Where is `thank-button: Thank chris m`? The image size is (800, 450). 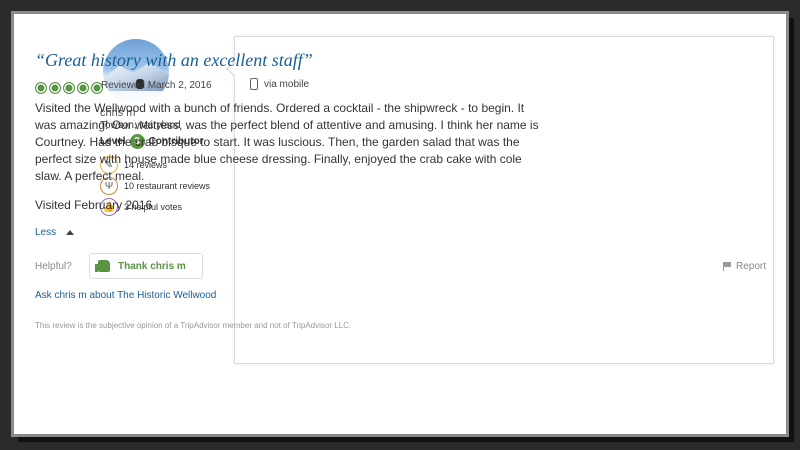
thank-button: Thank chris m is located at coordinates (146, 266).